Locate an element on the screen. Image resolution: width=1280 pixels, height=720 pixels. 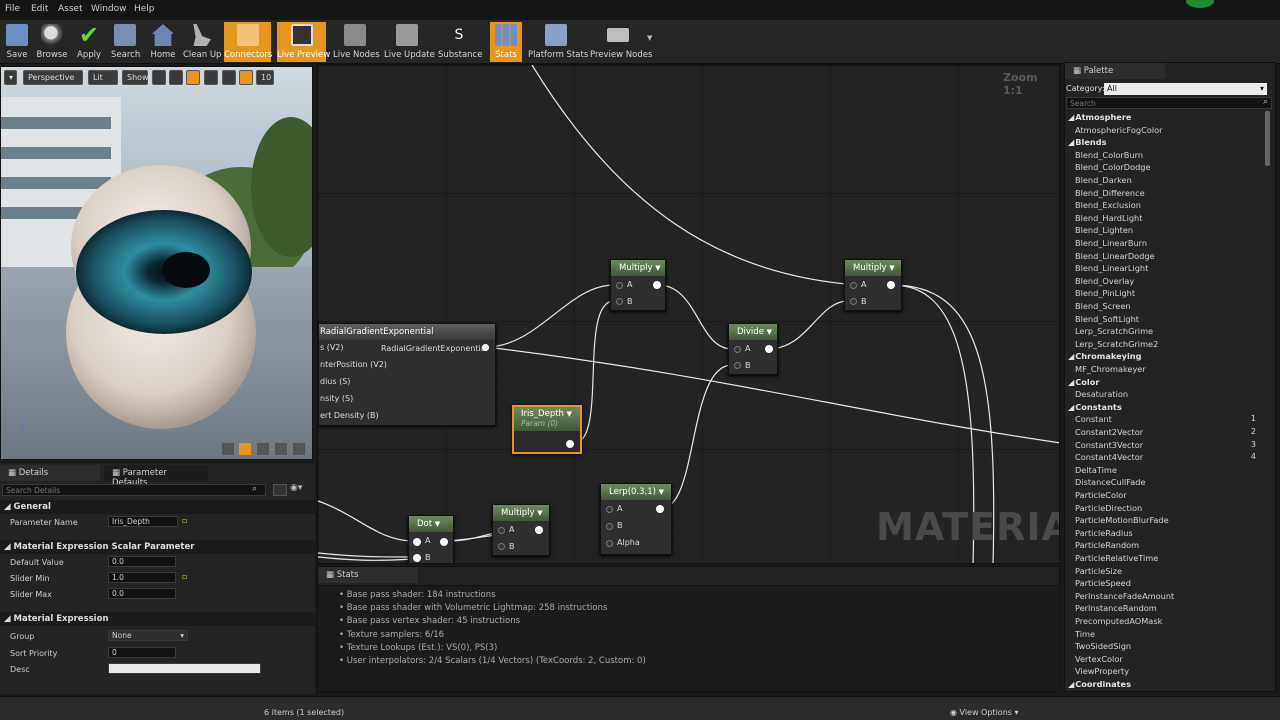
live-update-button: Live Update is located at coordinates (409, 42).